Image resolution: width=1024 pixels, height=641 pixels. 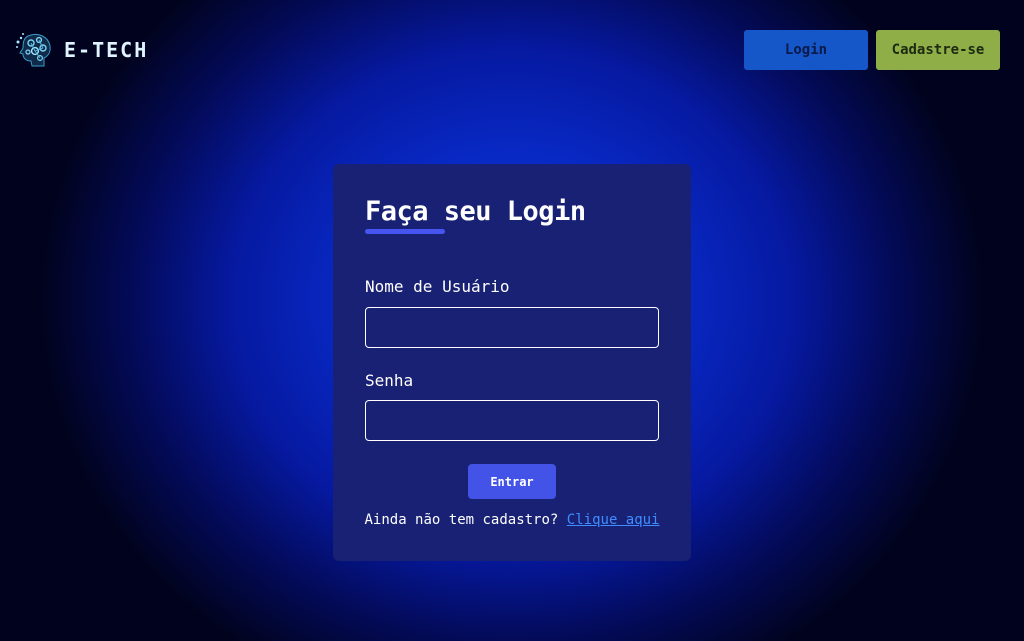 What do you see at coordinates (475, 211) in the screenshot?
I see `login-title: Faça seu Login` at bounding box center [475, 211].